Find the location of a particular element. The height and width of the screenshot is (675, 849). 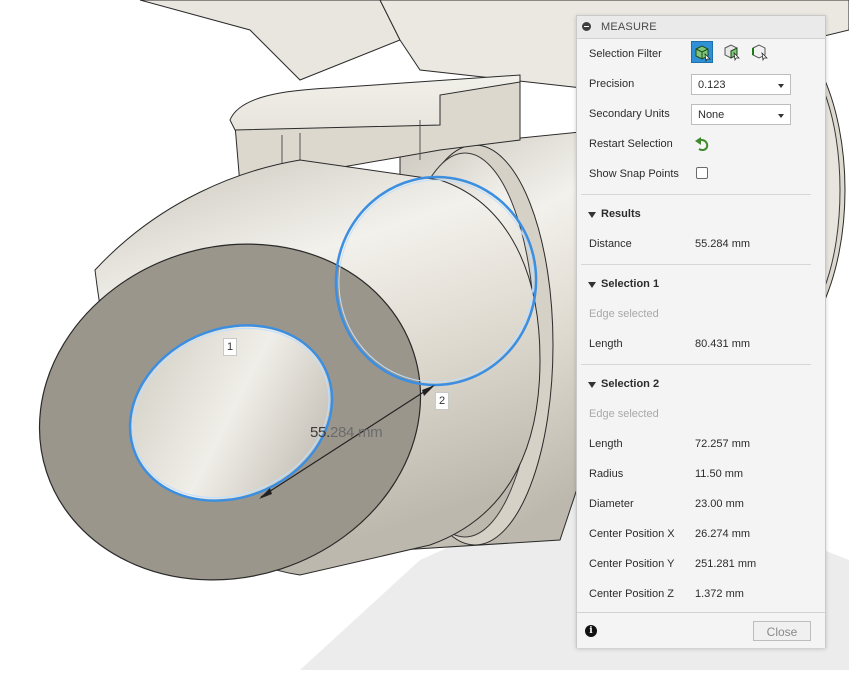

selection2-center-y-value: 251.281 mm is located at coordinates (726, 564).